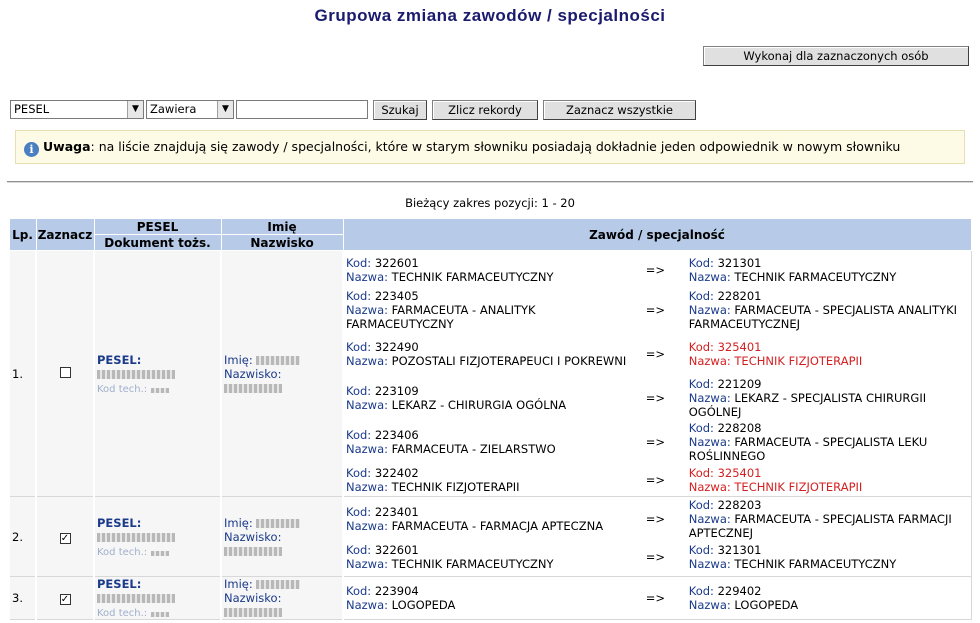  Describe the element at coordinates (77, 109) in the screenshot. I see `field-select: PESEL ▼` at that location.